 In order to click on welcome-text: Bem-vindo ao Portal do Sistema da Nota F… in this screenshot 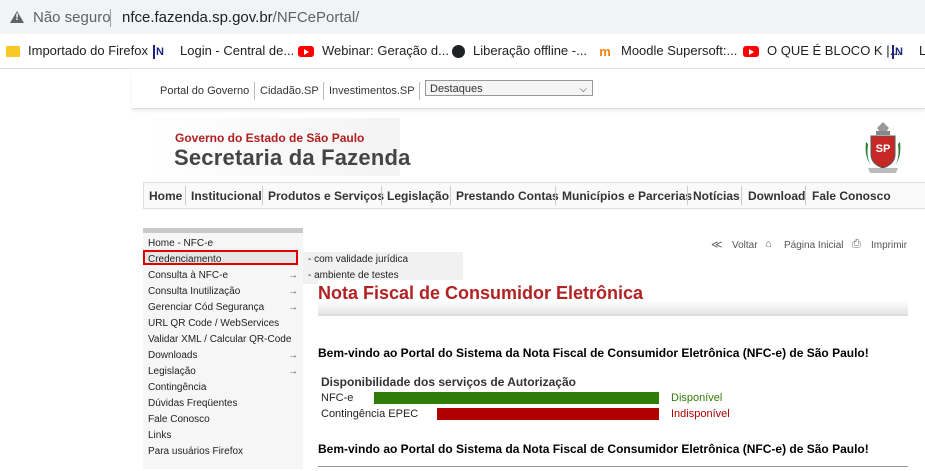, I will do `click(593, 353)`.